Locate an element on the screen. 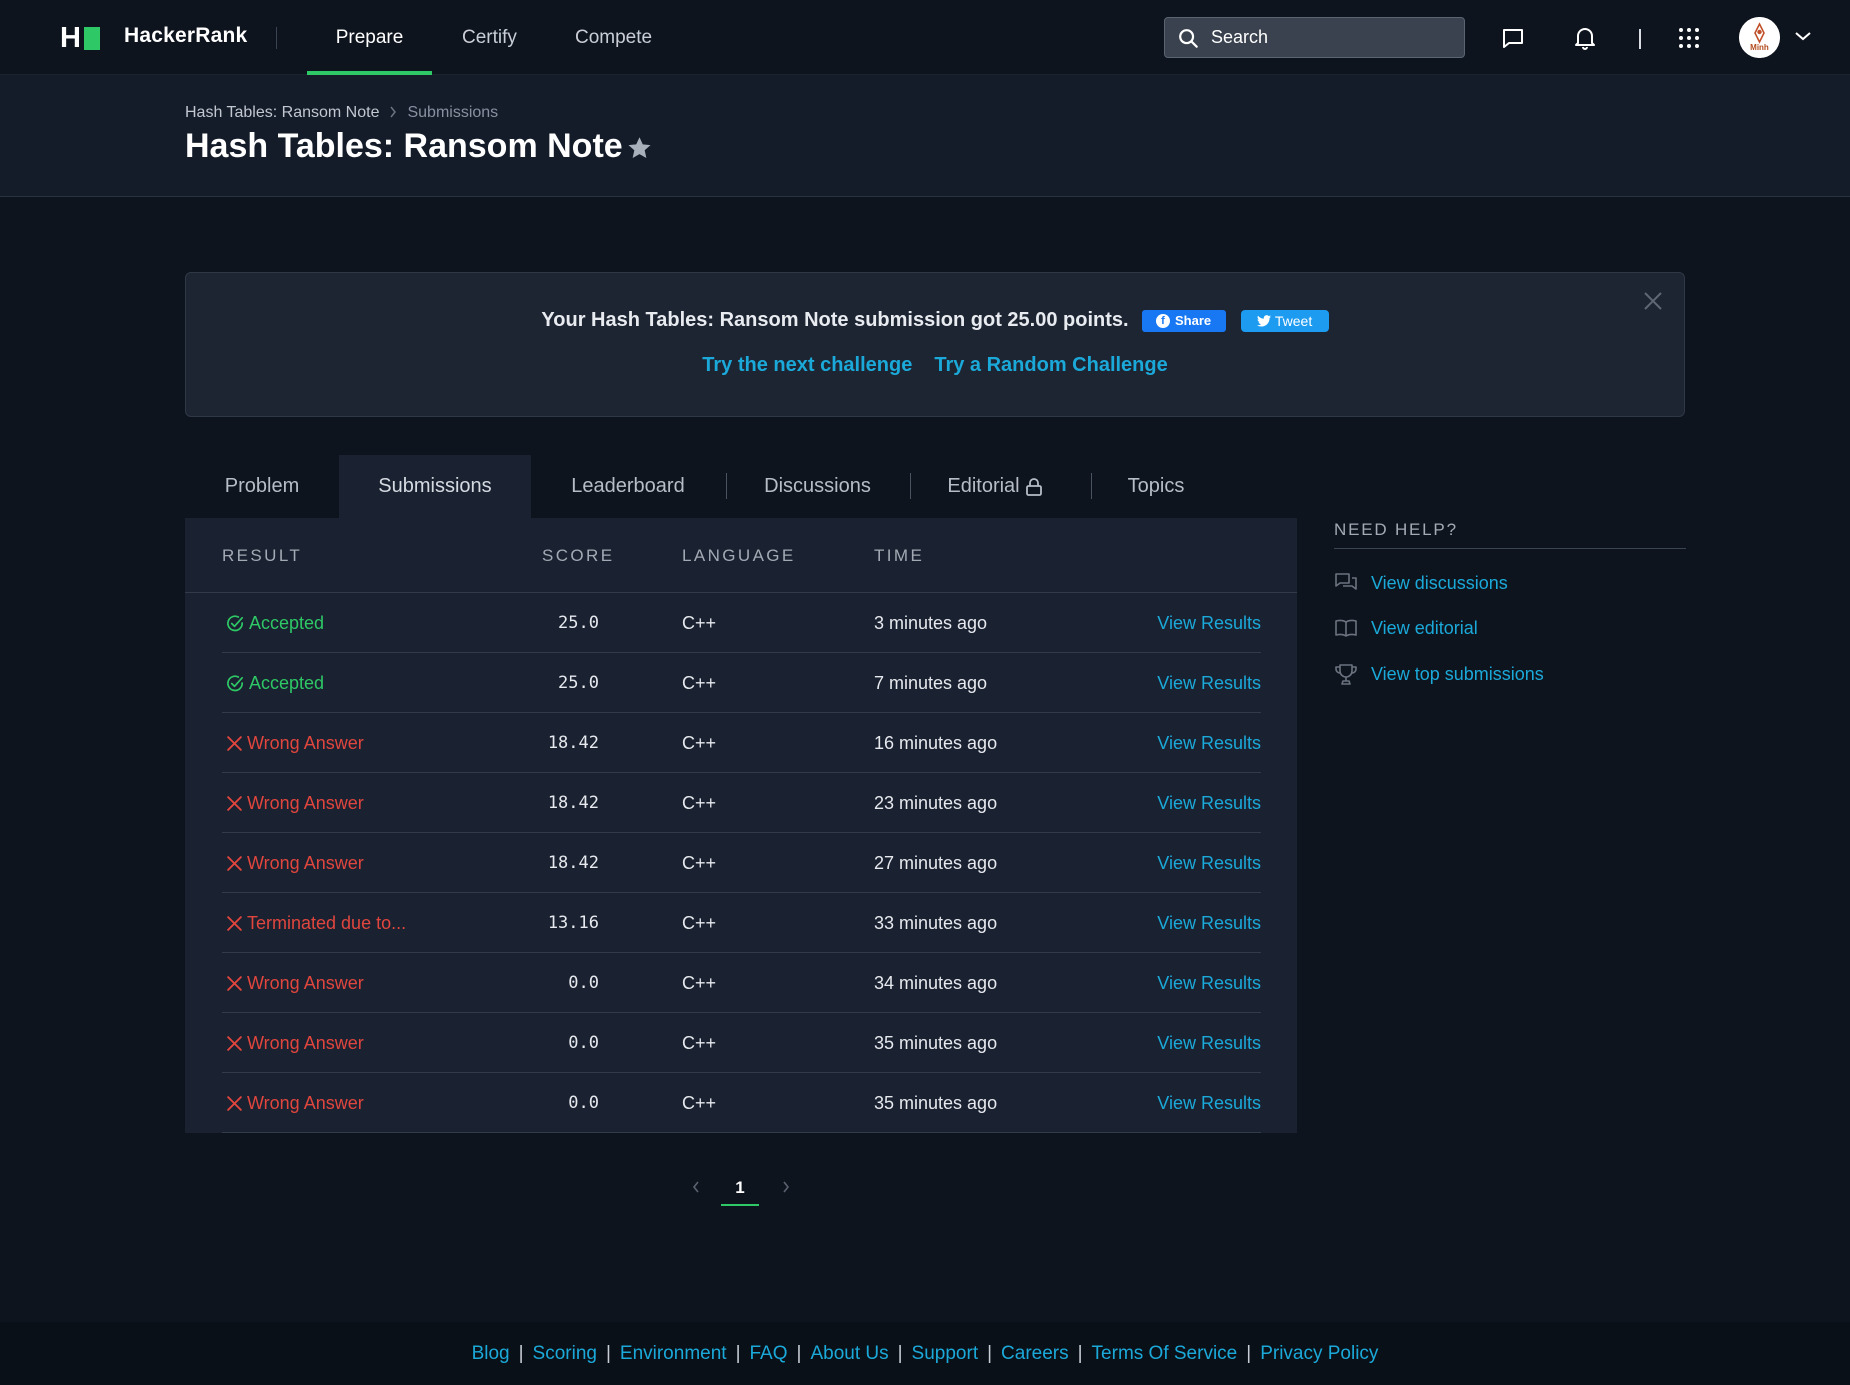  nav-tab-compete-label: Compete is located at coordinates (614, 37).